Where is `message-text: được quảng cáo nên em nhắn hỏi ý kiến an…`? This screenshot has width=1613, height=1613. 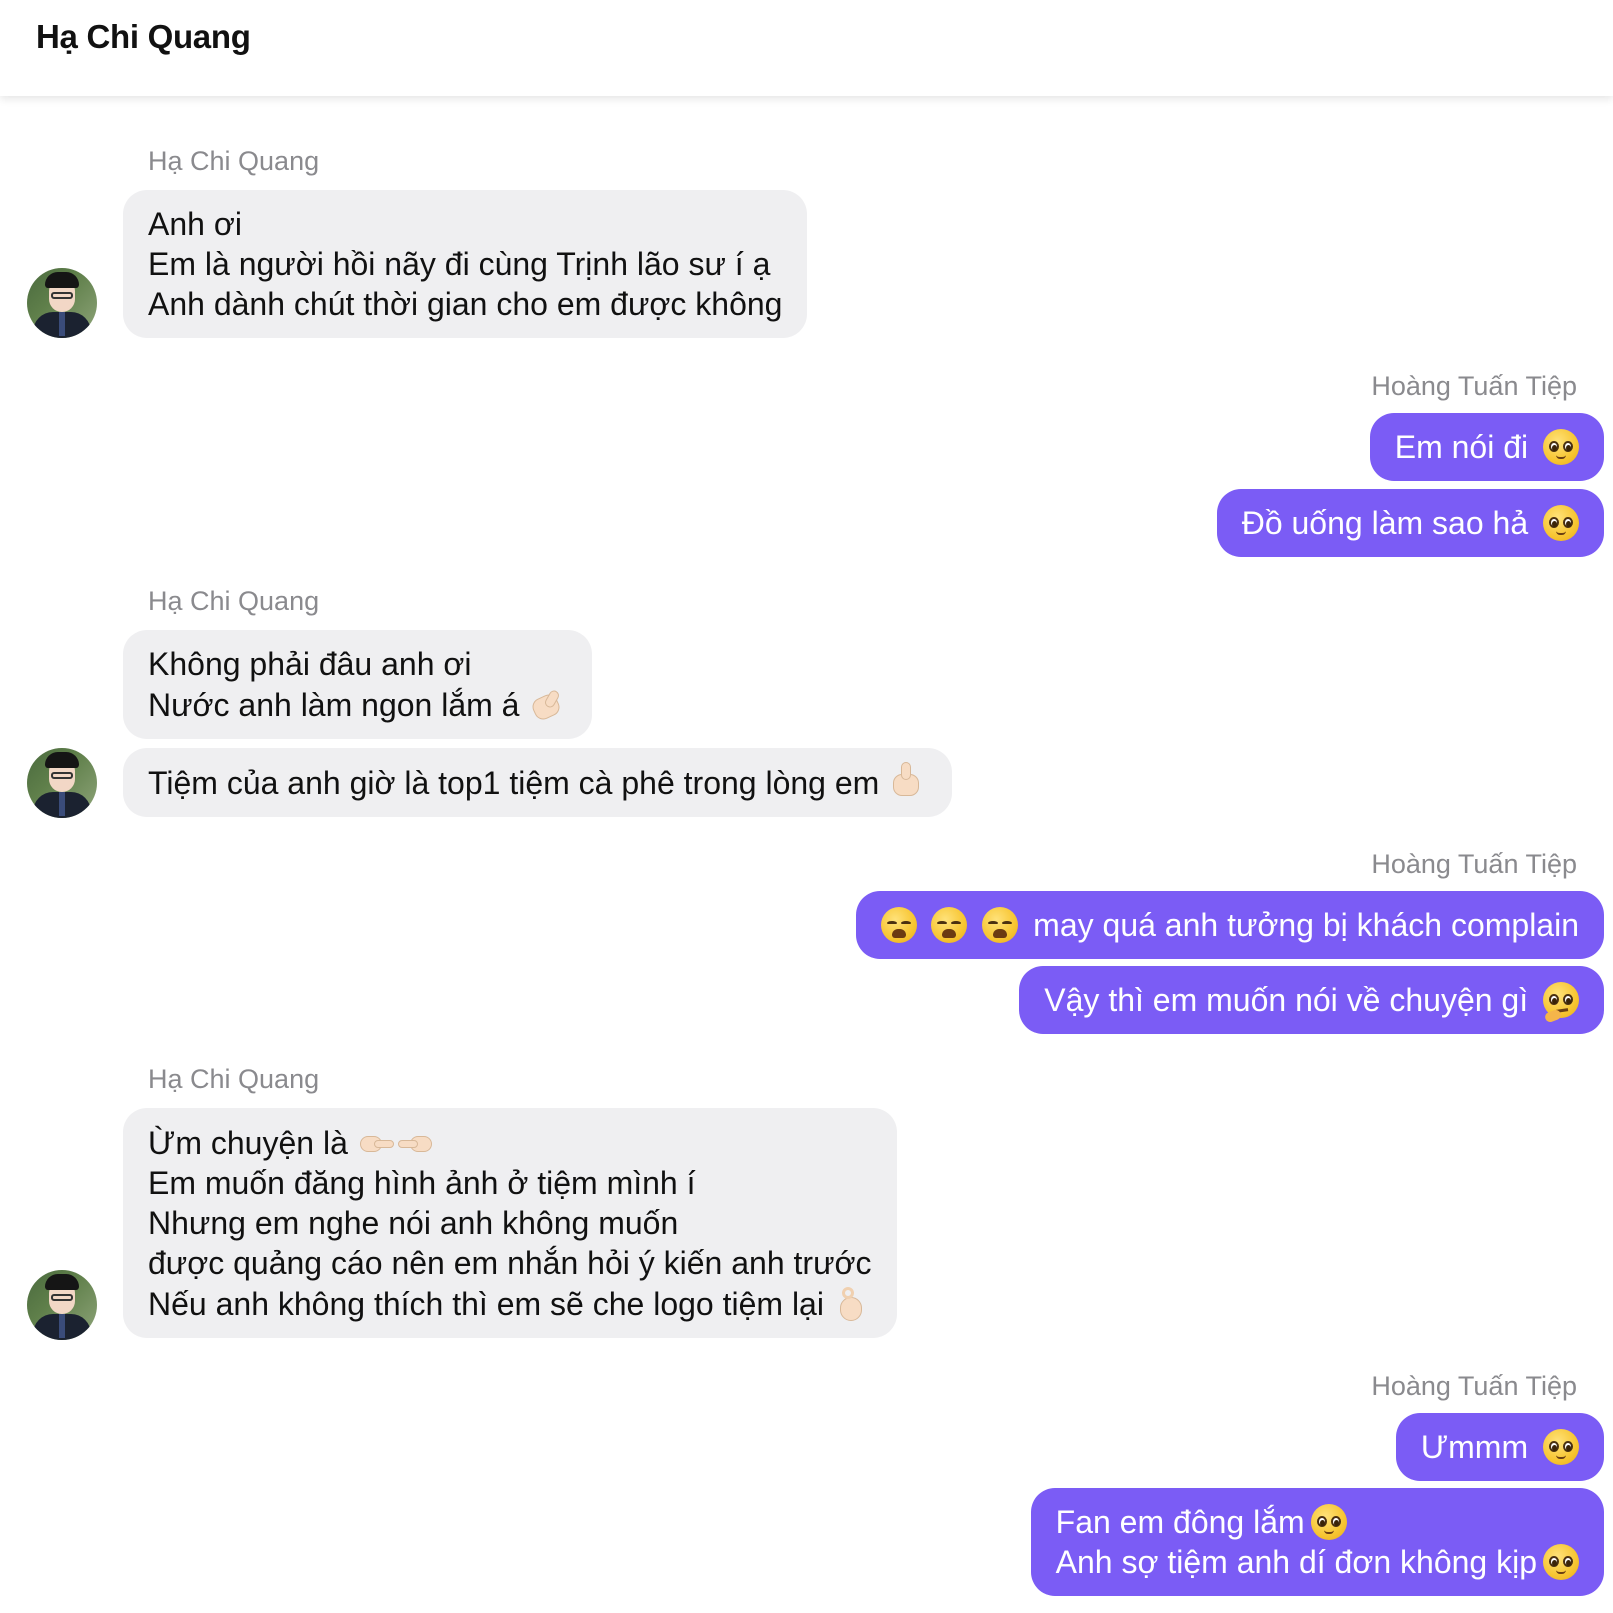 message-text: được quảng cáo nên em nhắn hỏi ý kiến an… is located at coordinates (510, 1263).